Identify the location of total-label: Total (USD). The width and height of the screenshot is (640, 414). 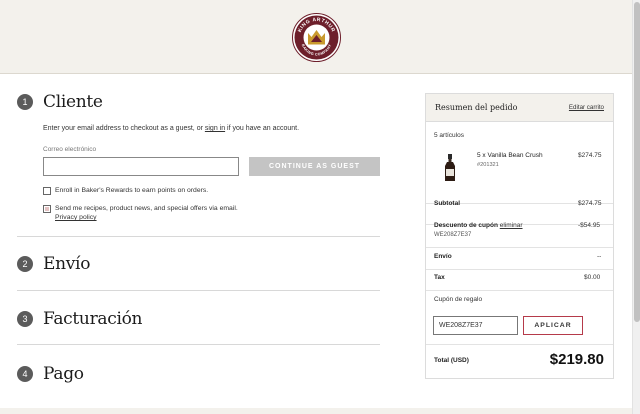
(451, 360).